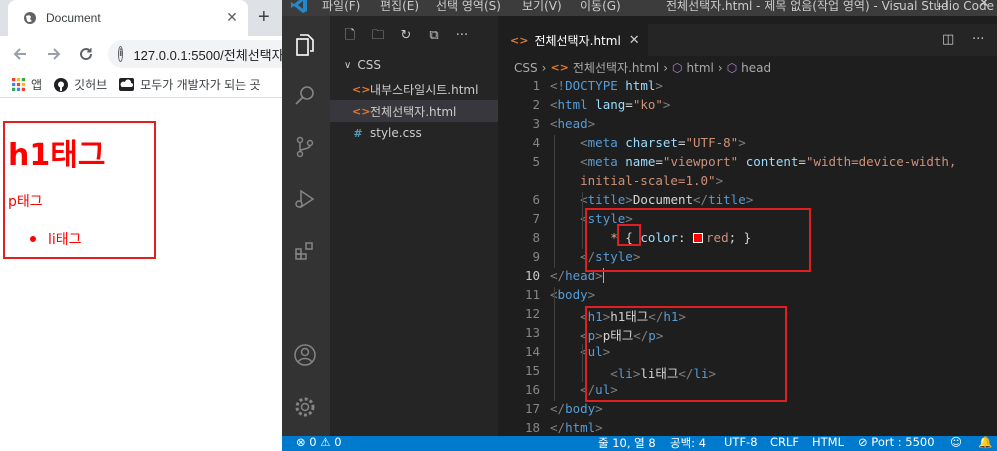 This screenshot has width=997, height=451. Describe the element at coordinates (319, 442) in the screenshot. I see `problems-status: ⊗ 0 ⚠ 0` at that location.